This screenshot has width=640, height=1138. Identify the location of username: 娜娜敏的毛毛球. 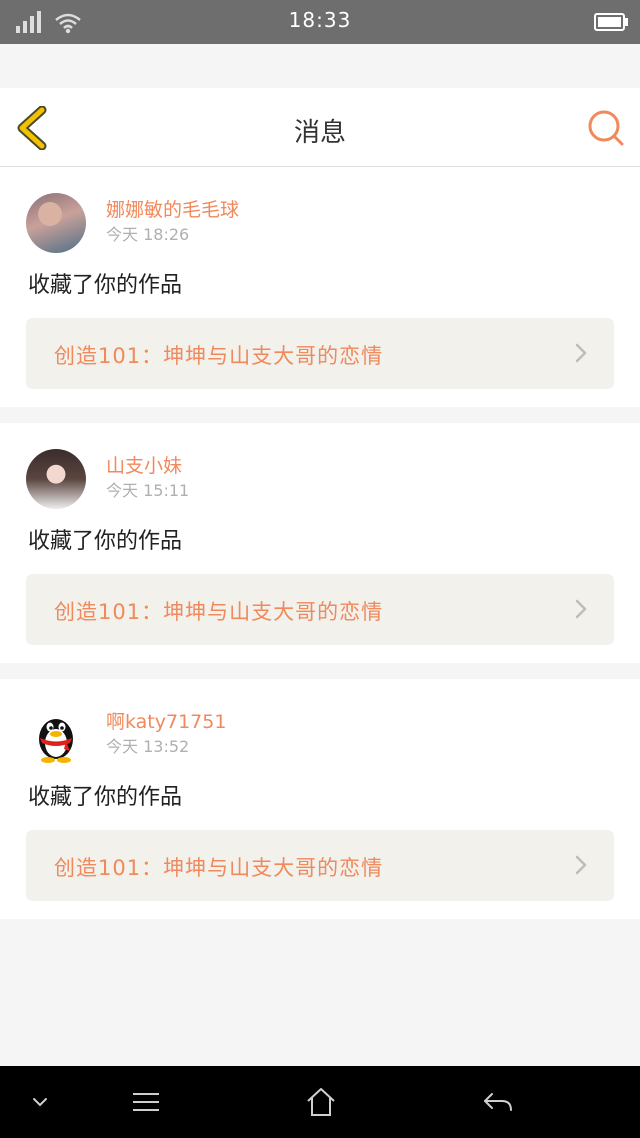
(172, 208).